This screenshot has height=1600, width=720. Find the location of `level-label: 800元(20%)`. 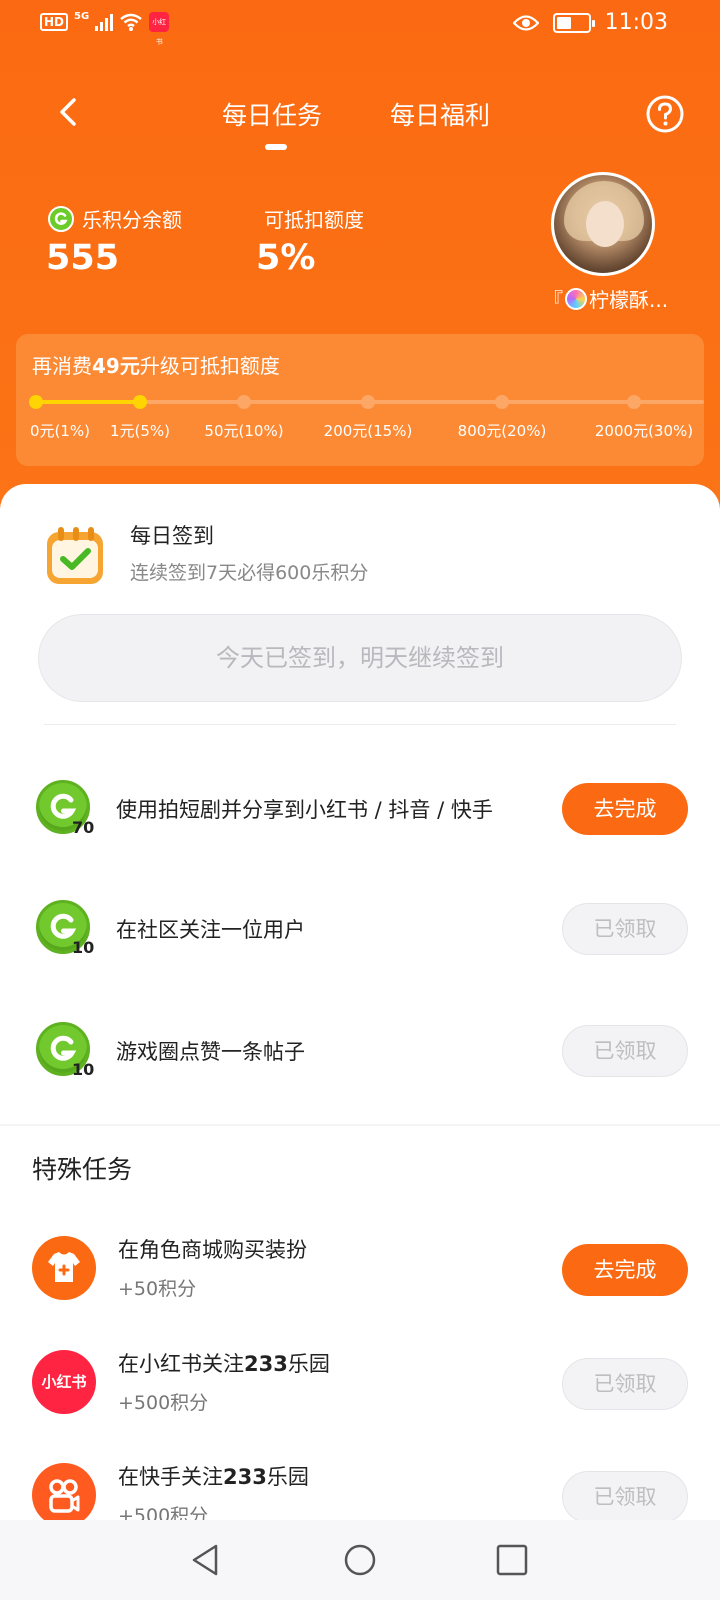

level-label: 800元(20%) is located at coordinates (502, 431).